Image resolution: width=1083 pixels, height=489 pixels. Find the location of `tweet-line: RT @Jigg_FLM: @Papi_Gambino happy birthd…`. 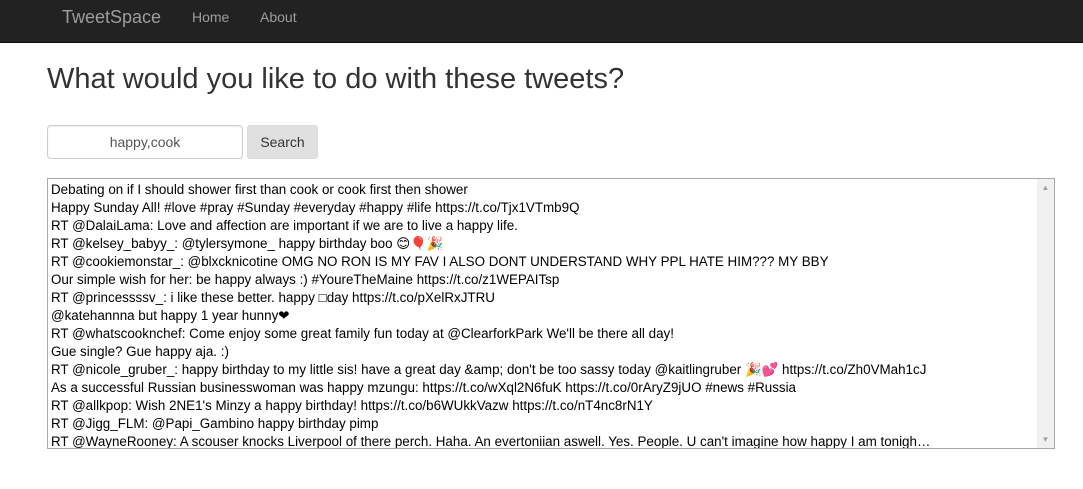

tweet-line: RT @Jigg_FLM: @Papi_Gambino happy birthd… is located at coordinates (215, 423).